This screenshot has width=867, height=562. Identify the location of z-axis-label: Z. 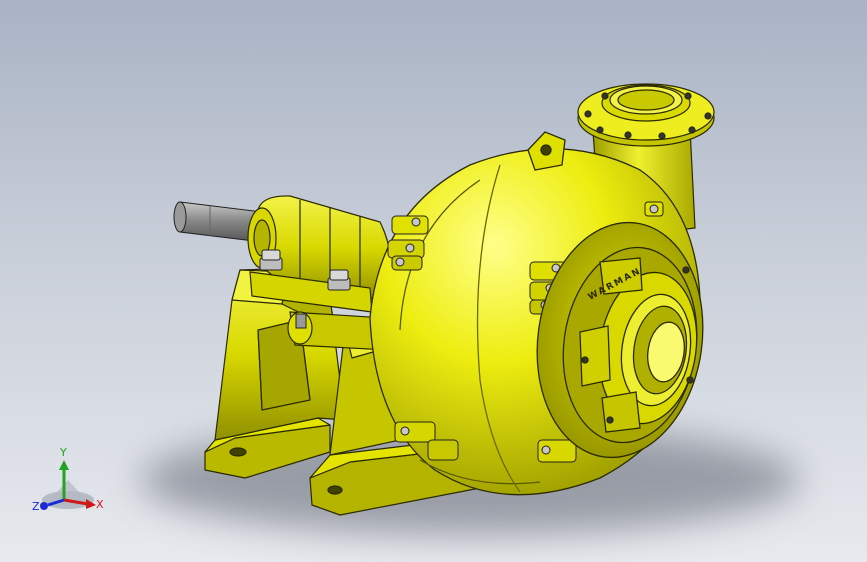
(36, 506).